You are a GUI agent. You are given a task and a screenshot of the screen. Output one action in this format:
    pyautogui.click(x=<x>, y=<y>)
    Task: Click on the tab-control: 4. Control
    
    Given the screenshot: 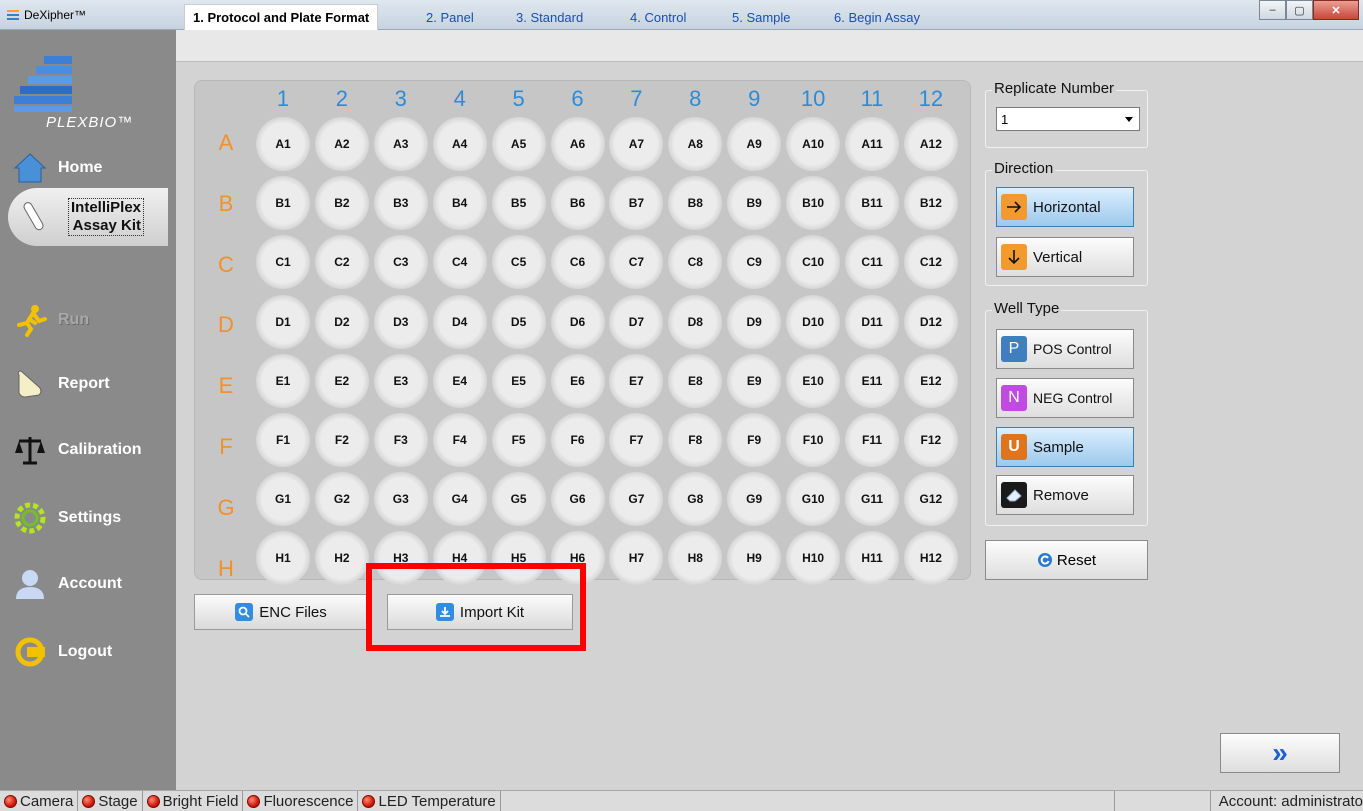 What is the action you would take?
    pyautogui.click(x=658, y=17)
    